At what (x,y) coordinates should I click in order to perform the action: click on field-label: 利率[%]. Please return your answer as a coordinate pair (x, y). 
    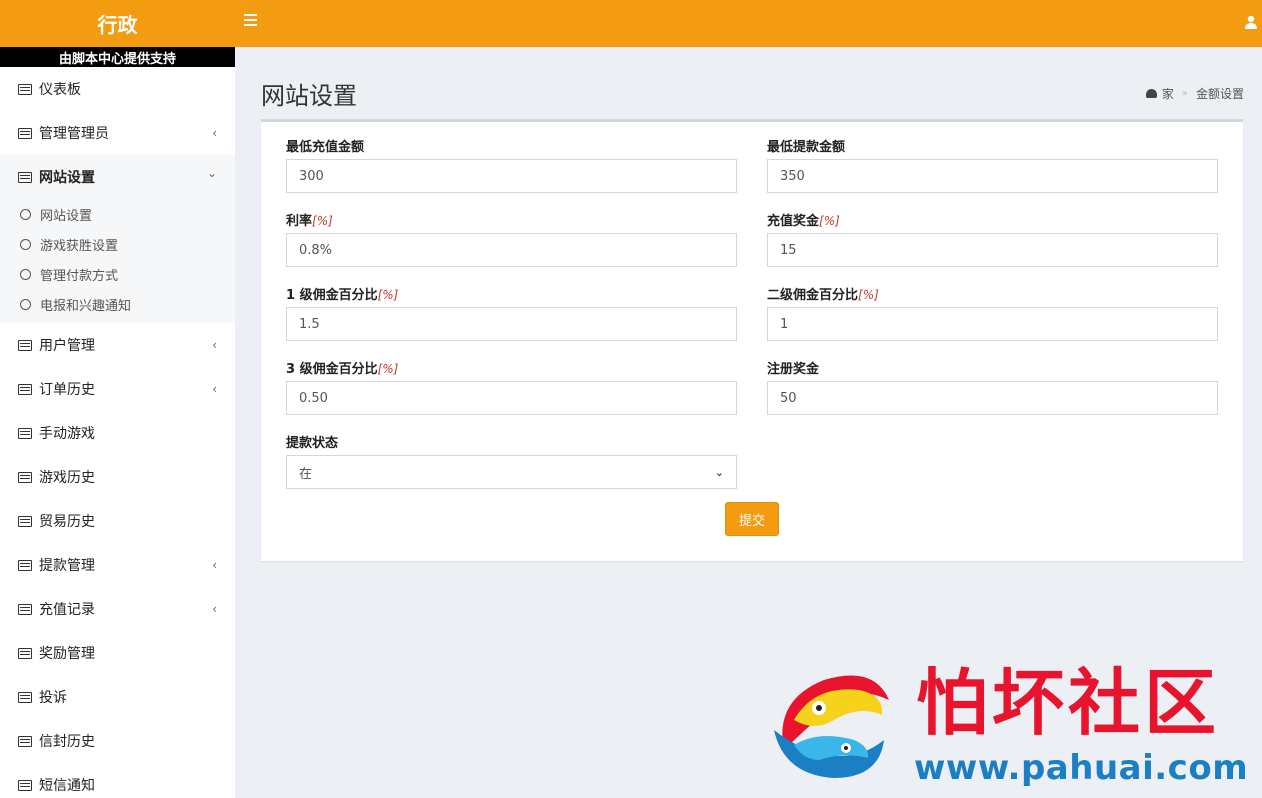
    Looking at the image, I should click on (309, 221).